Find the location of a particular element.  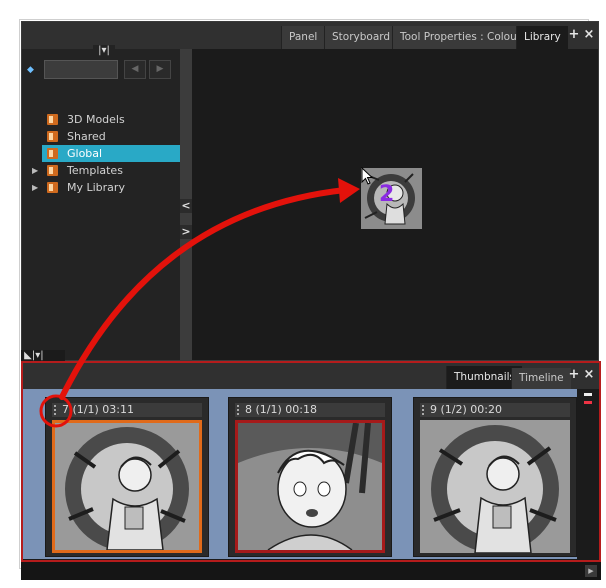

panel-label: 8 (1/1) 00:18 is located at coordinates (310, 410).